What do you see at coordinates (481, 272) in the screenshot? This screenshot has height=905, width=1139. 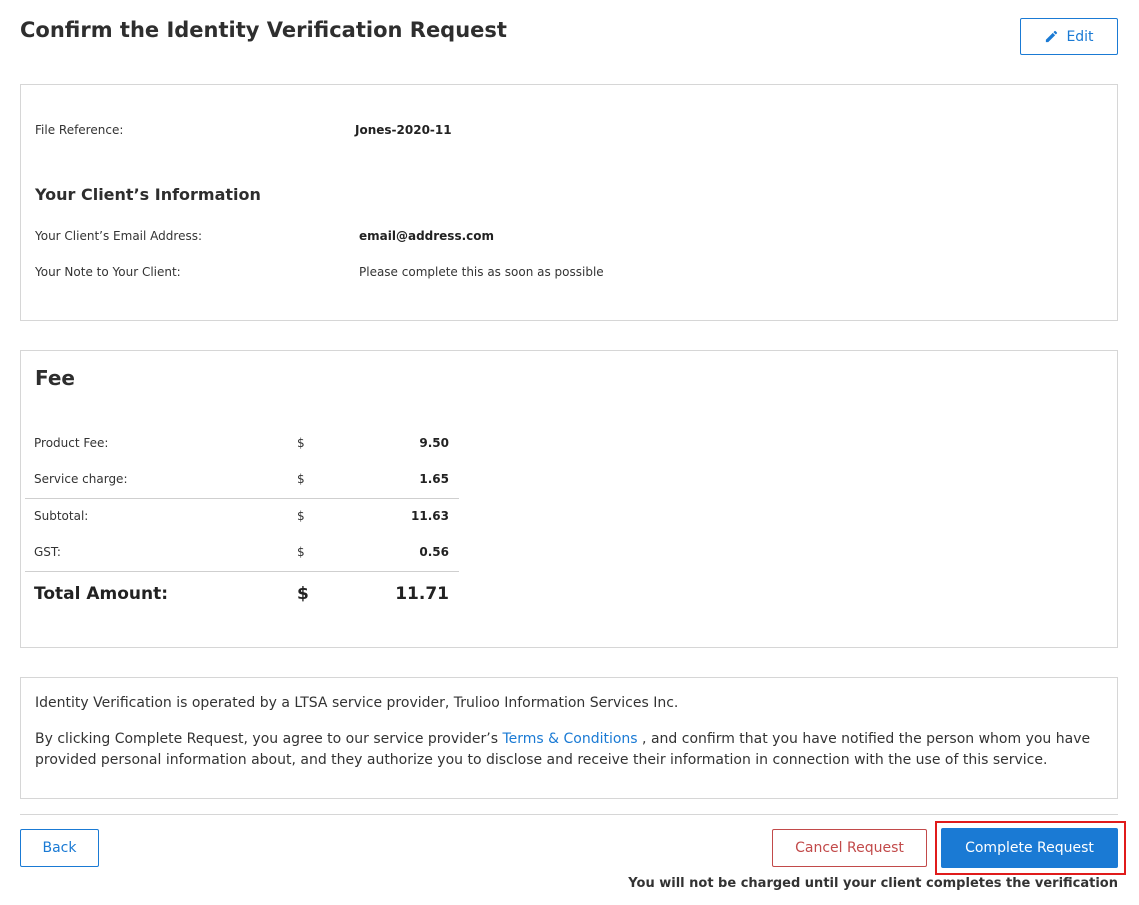 I see `client-note-value: Please complete this as soon as possible` at bounding box center [481, 272].